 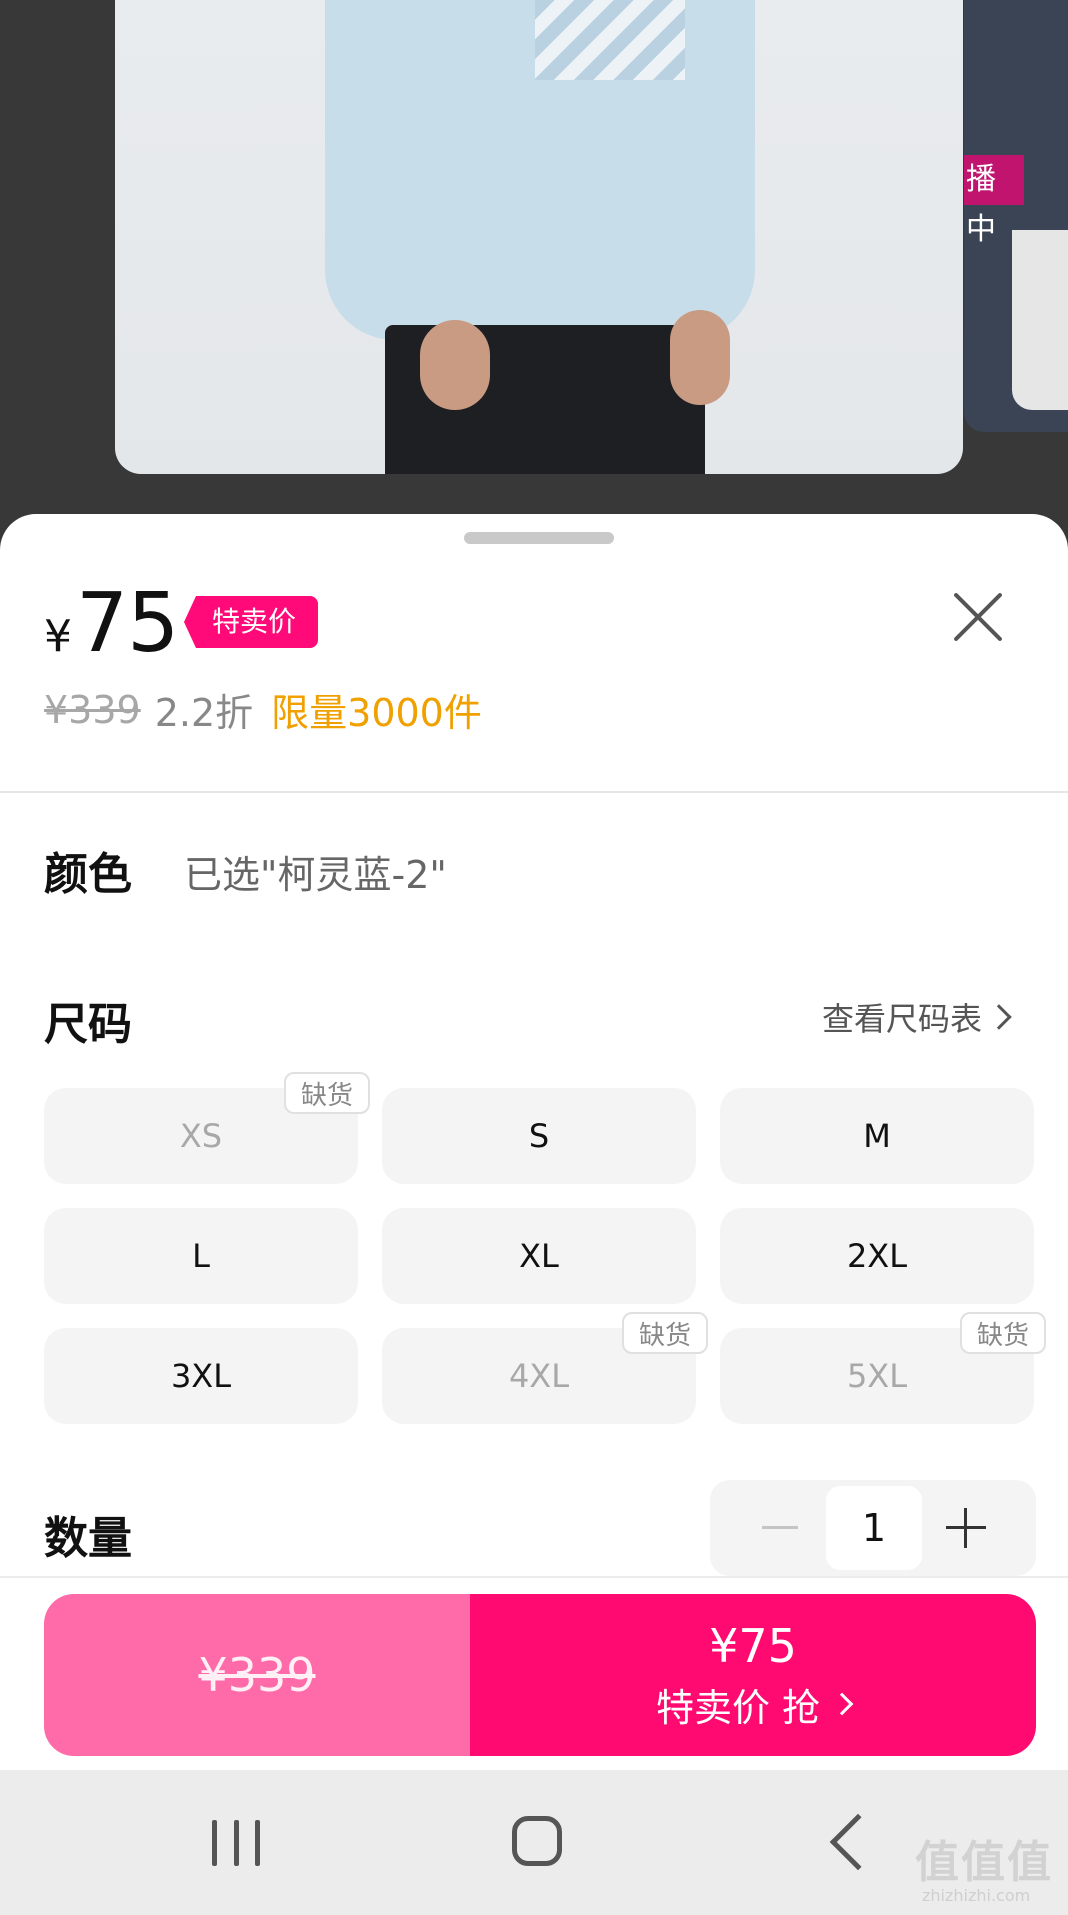 I want to click on size-option-5xl: 5XL 缺货, so click(x=883, y=1368).